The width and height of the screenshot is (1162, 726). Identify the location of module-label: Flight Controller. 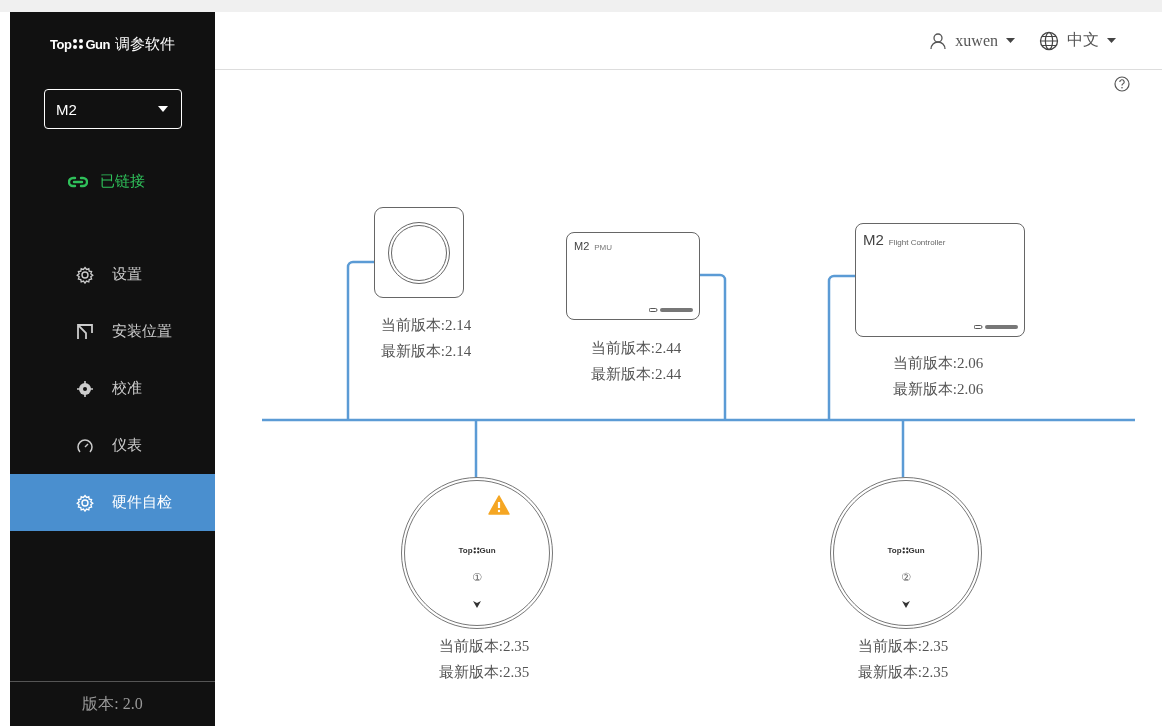
(917, 242).